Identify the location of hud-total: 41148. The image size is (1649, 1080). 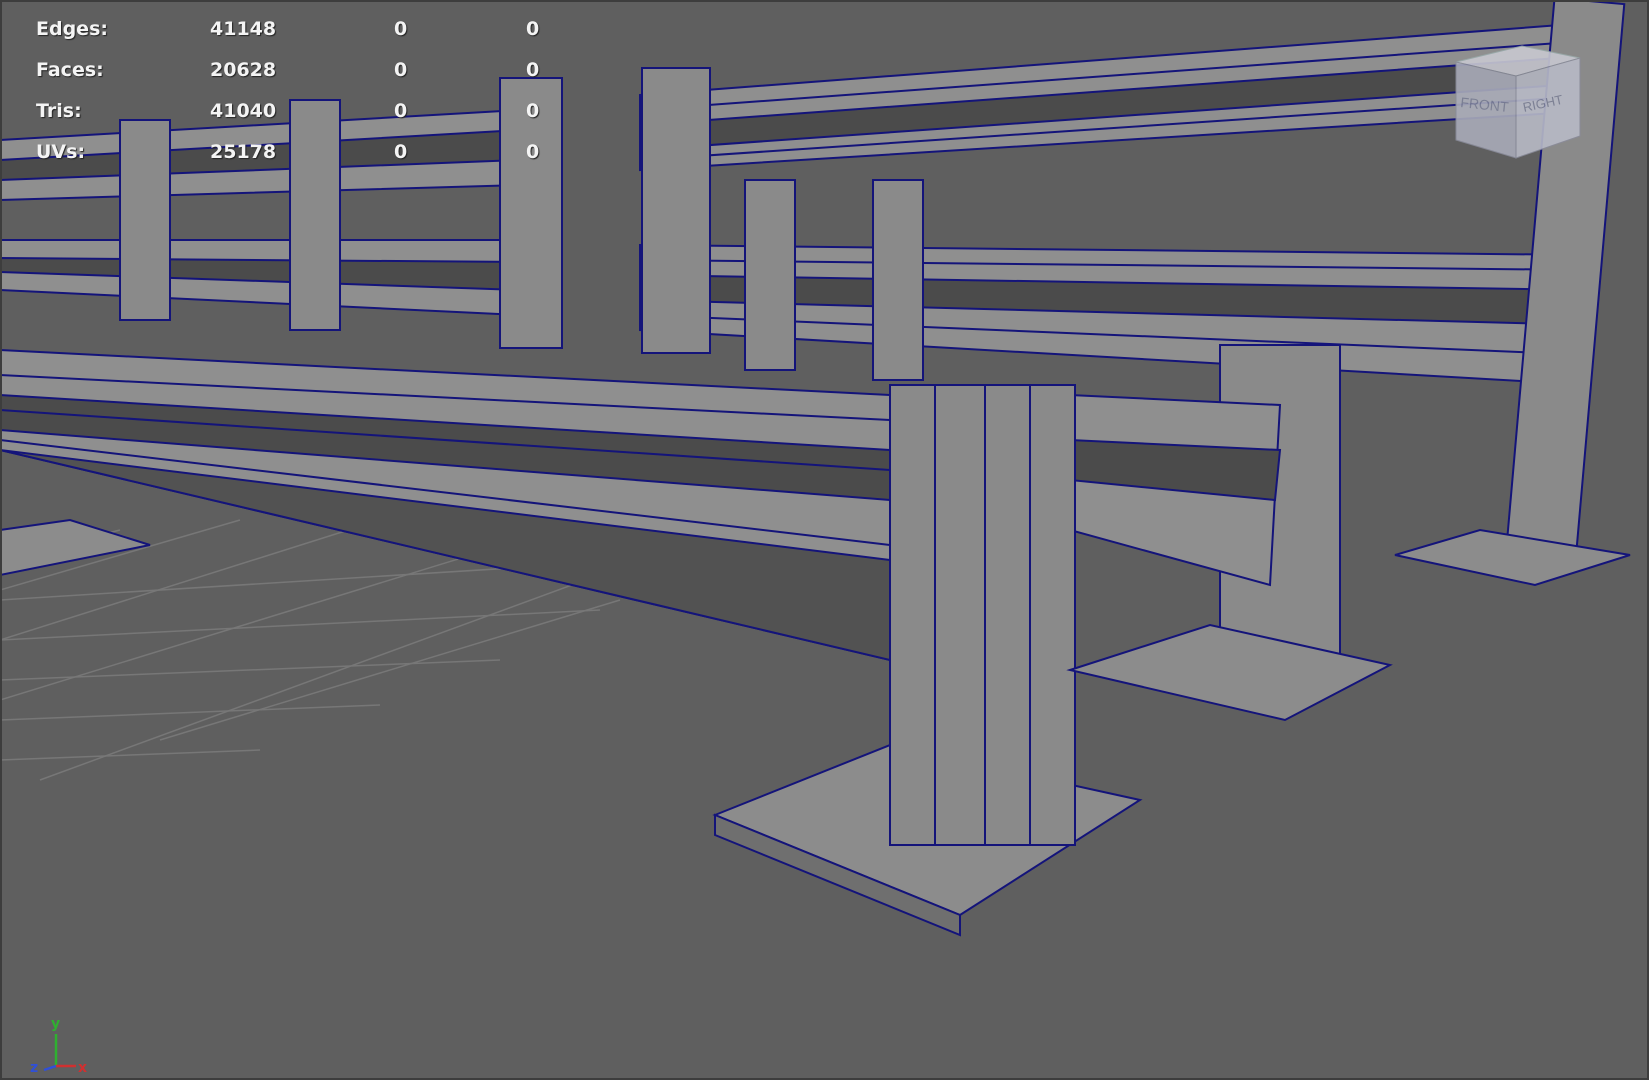
(243, 29).